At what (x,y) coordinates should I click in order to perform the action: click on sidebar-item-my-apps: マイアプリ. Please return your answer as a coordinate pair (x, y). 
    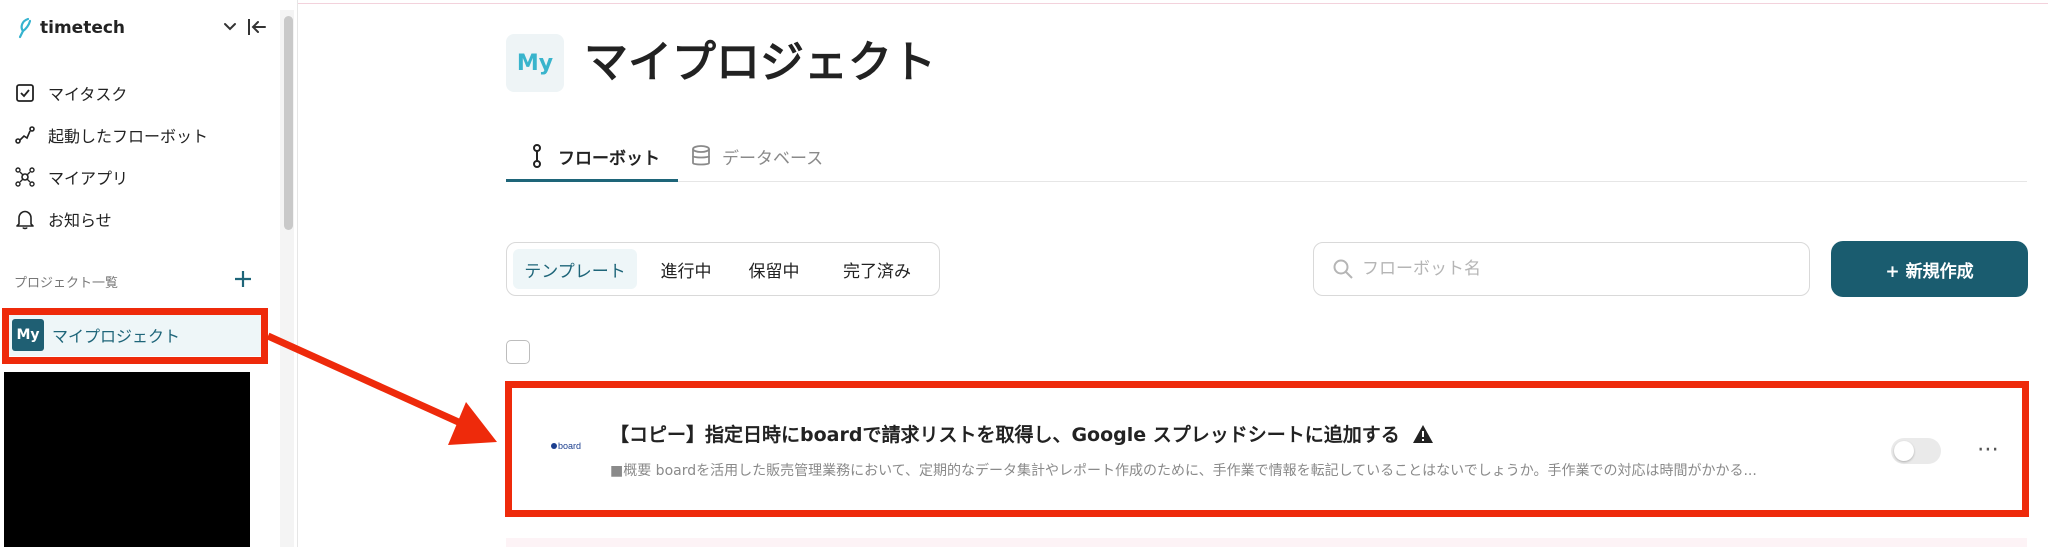
    Looking at the image, I should click on (71, 177).